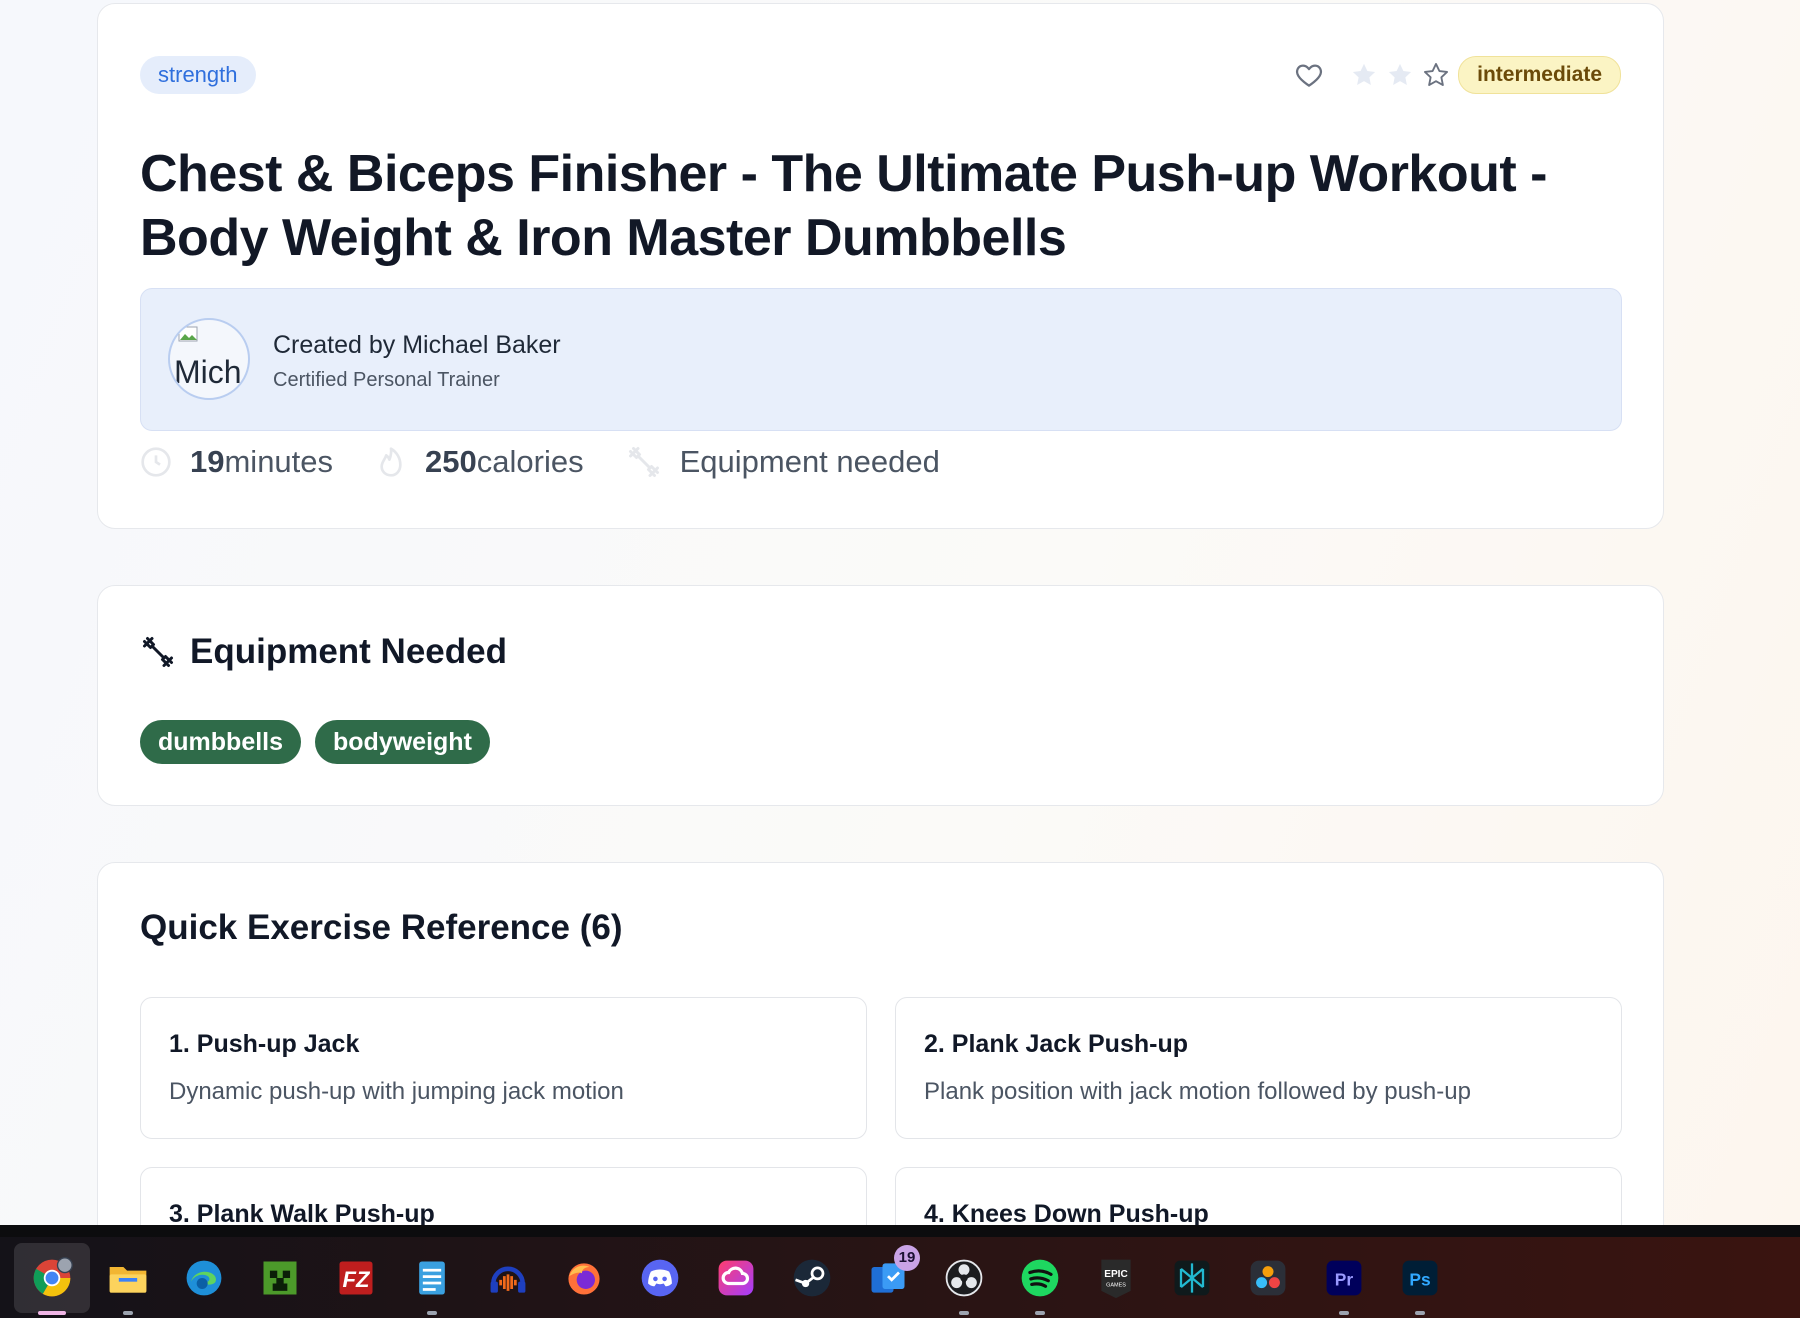 This screenshot has height=1318, width=1800. I want to click on taskbar-spotify, so click(1040, 1279).